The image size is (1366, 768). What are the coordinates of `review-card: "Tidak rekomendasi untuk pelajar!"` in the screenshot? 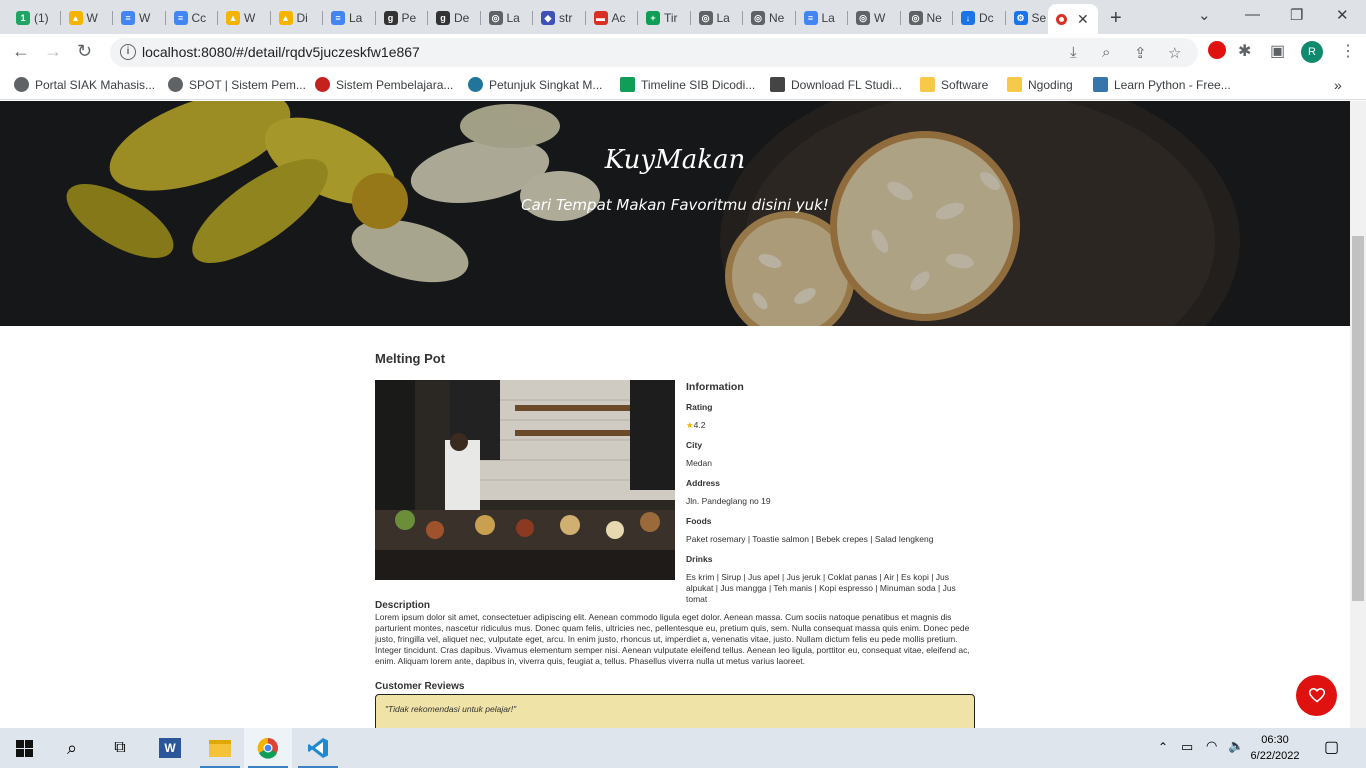 It's located at (675, 711).